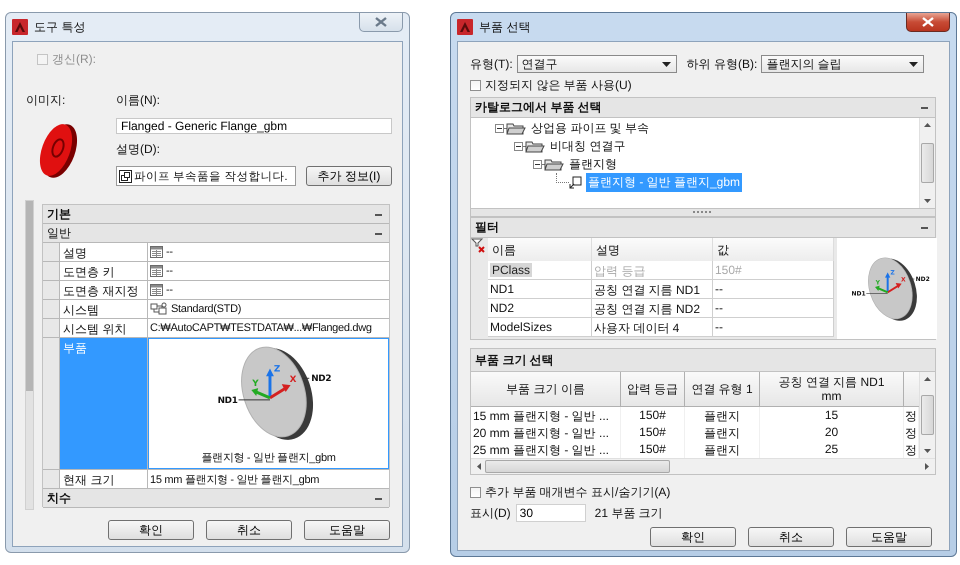 This screenshot has width=960, height=565. I want to click on column-header: 연결 유형 1, so click(722, 389).